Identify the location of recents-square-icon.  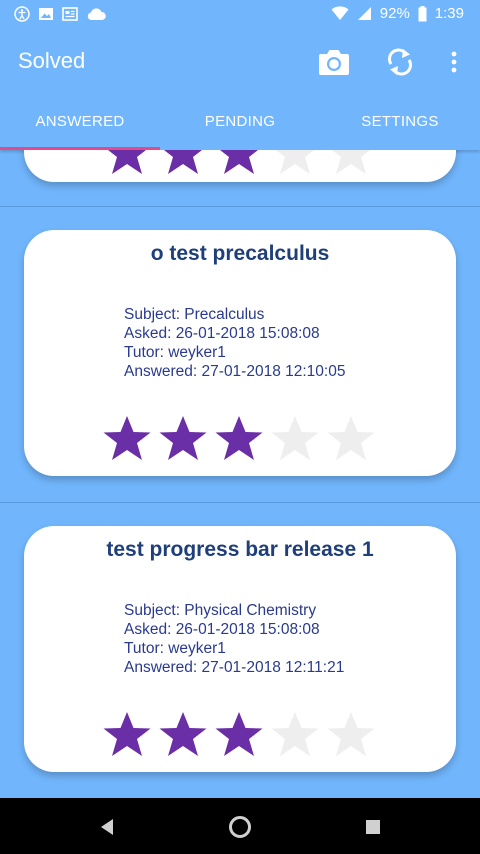
(373, 827).